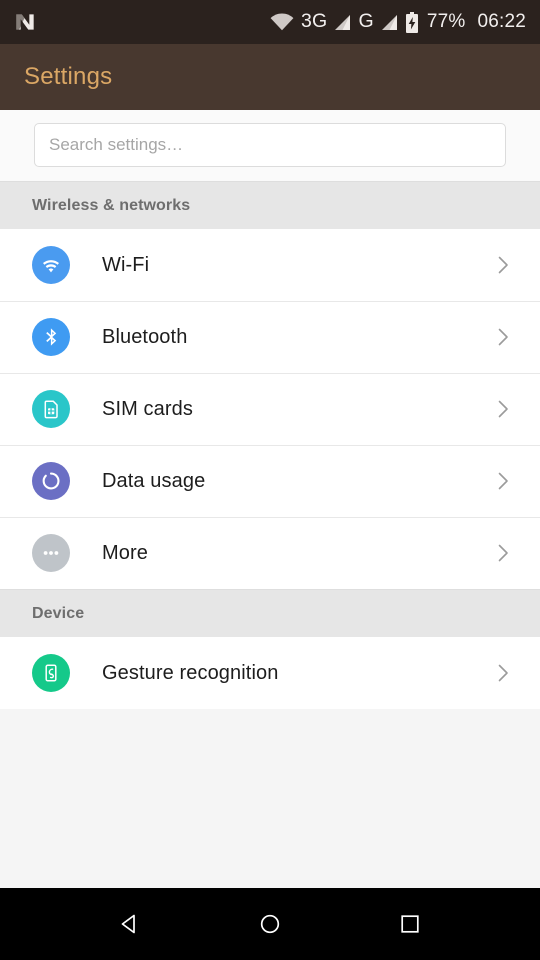  Describe the element at coordinates (147, 408) in the screenshot. I see `settings-item-label: SIM cards` at that location.